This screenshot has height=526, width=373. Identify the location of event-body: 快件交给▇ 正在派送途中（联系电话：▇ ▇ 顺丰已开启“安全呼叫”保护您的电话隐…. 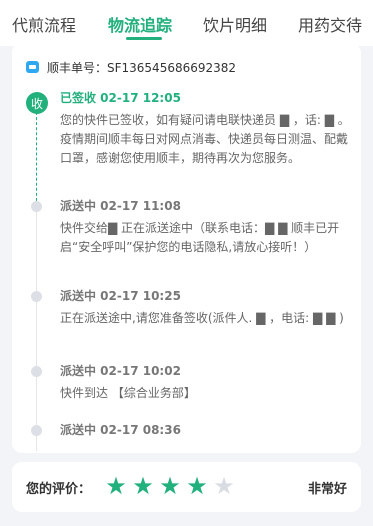
(200, 237).